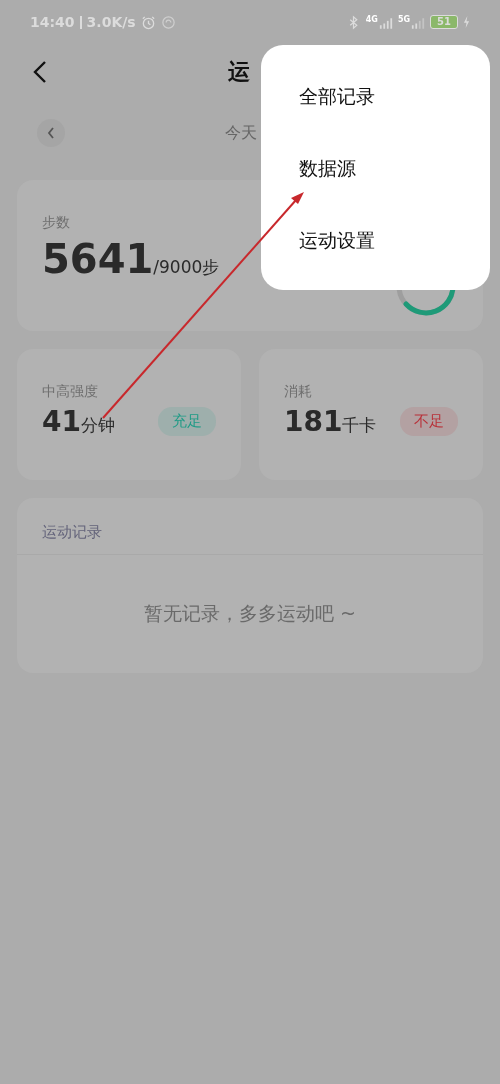 Image resolution: width=500 pixels, height=1084 pixels. I want to click on steps-goal: /9000步, so click(186, 268).